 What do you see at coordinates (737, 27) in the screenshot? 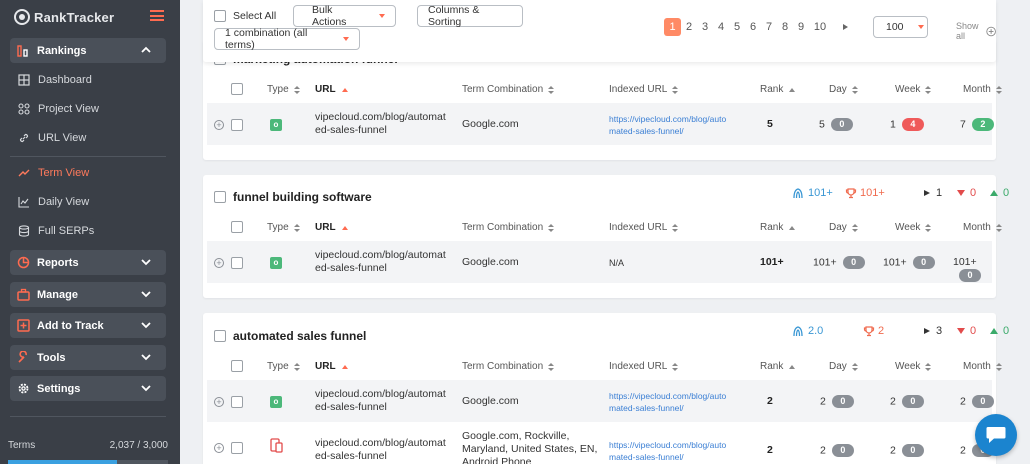
I see `page-button: 5` at bounding box center [737, 27].